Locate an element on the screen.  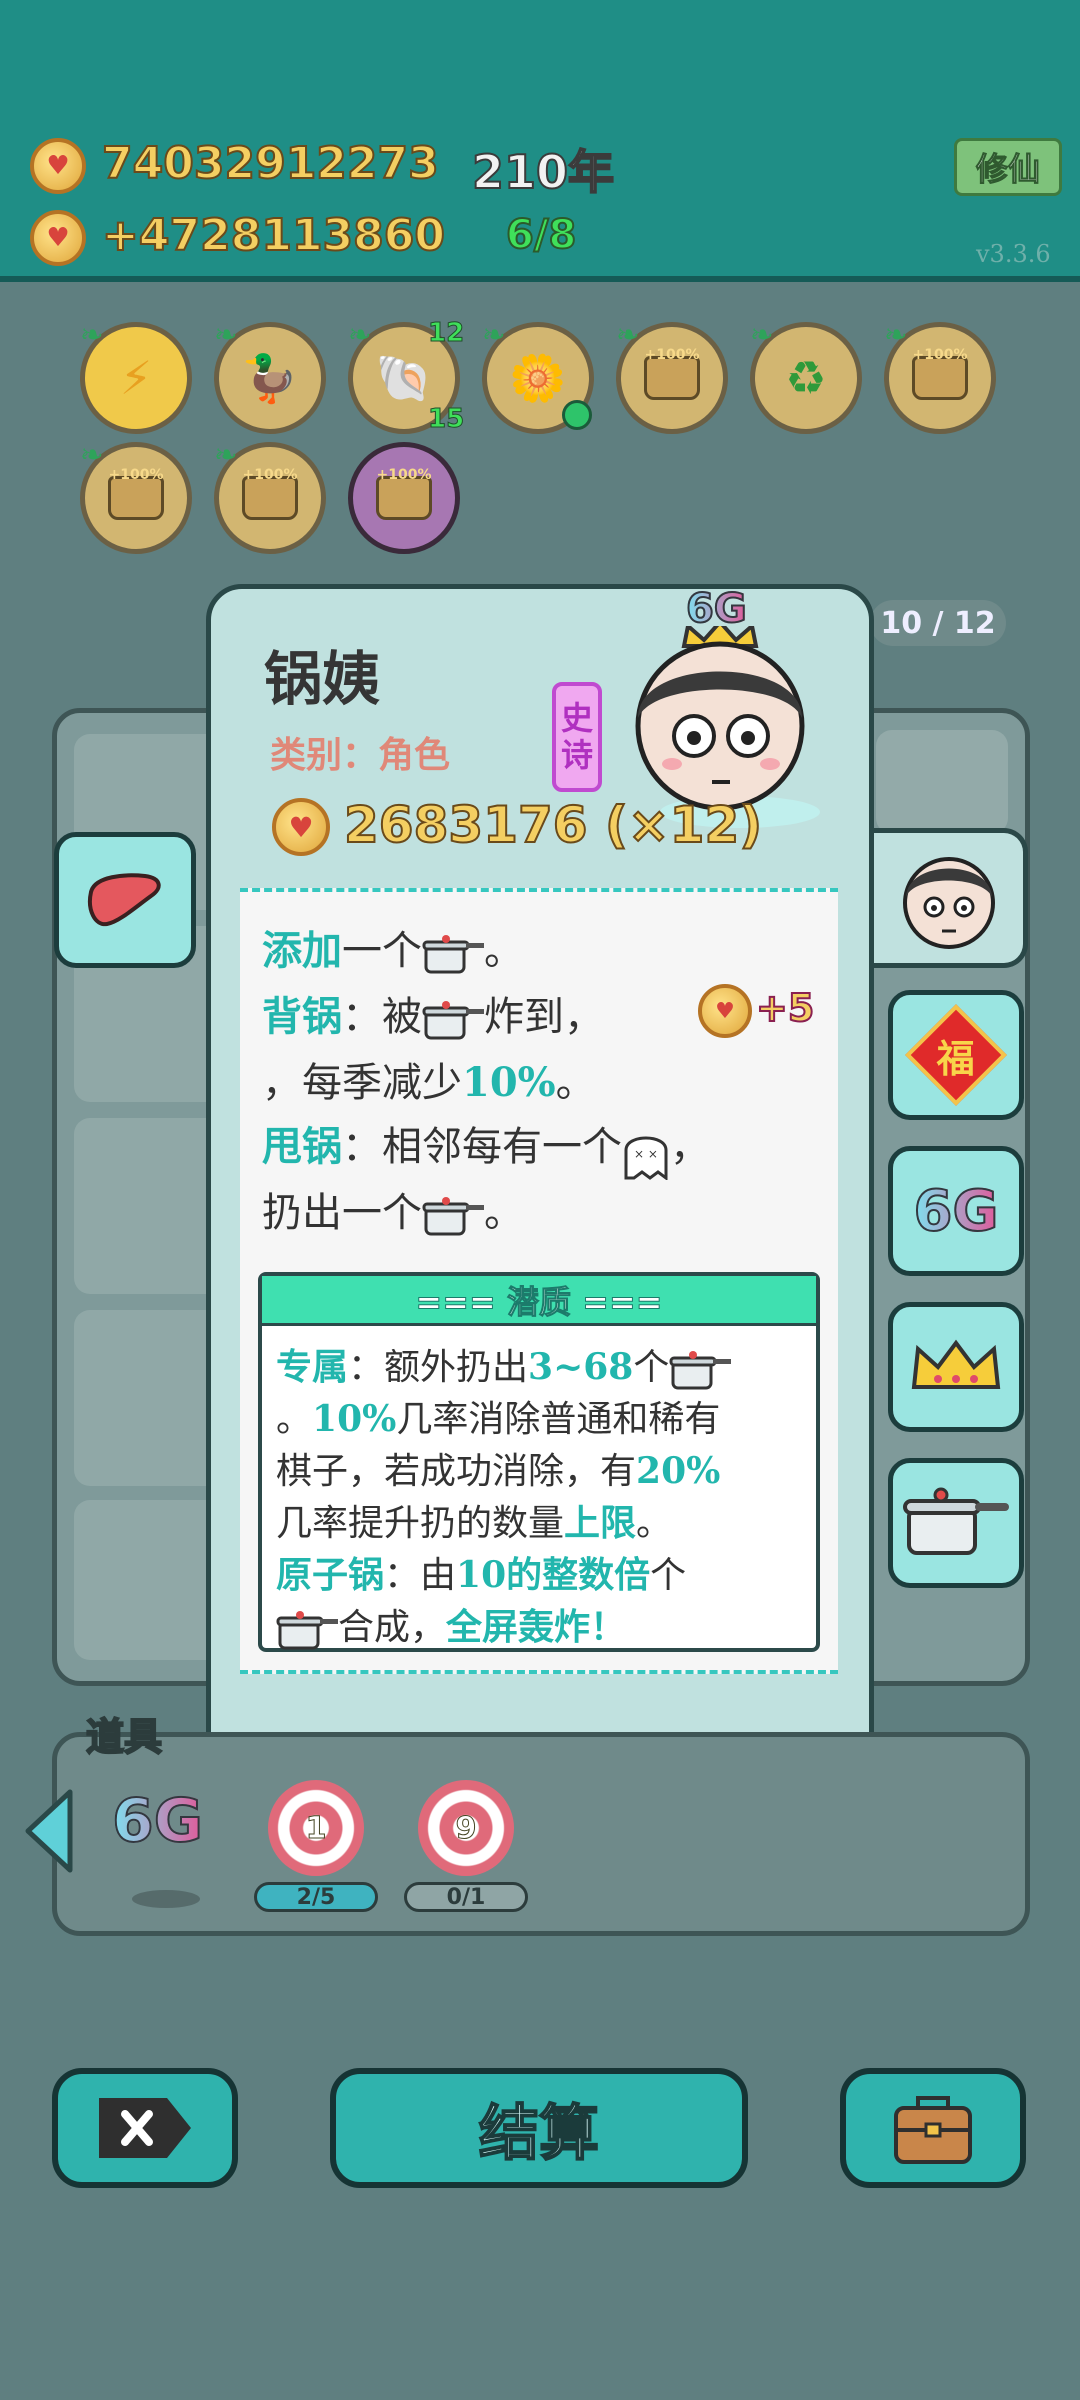
inventory-button is located at coordinates (933, 2128).